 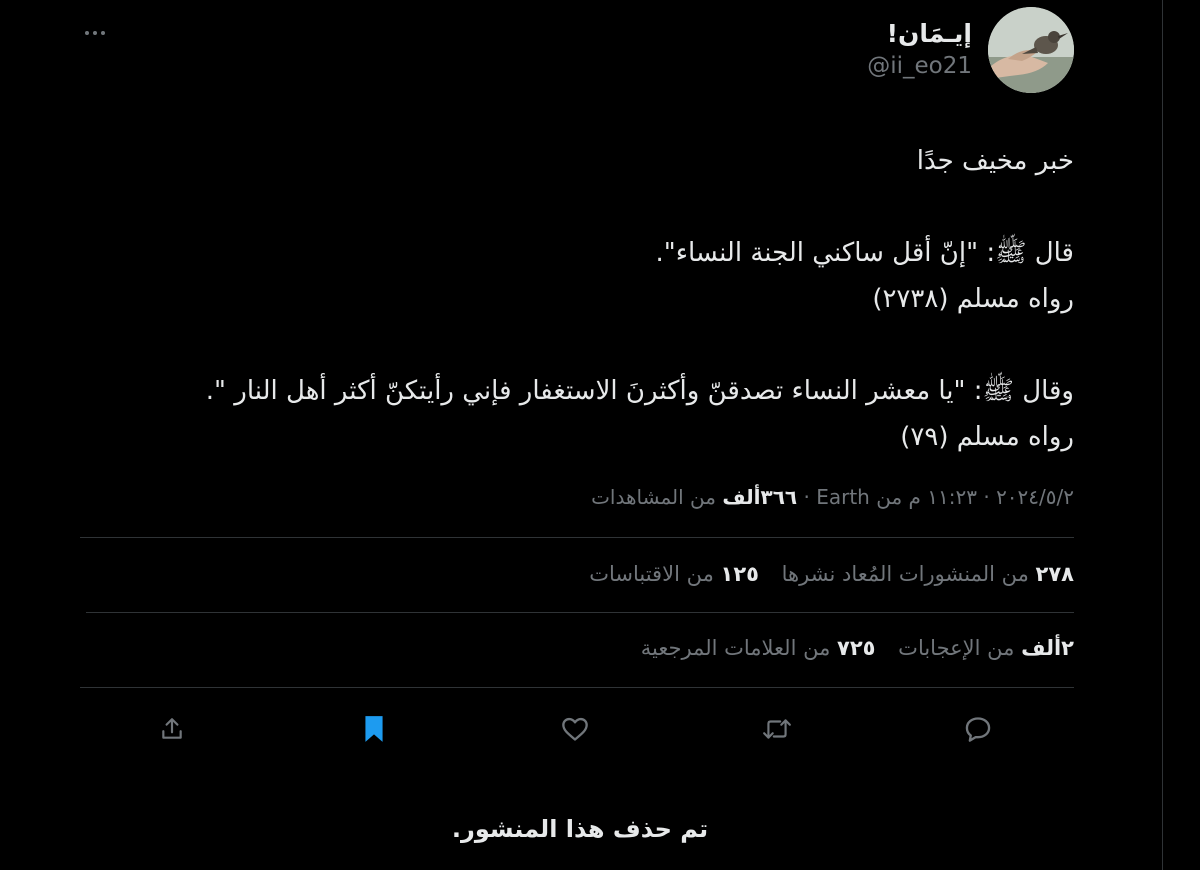 I want to click on reposts-label: من المنشورات المُعاد نشرها, so click(x=905, y=574).